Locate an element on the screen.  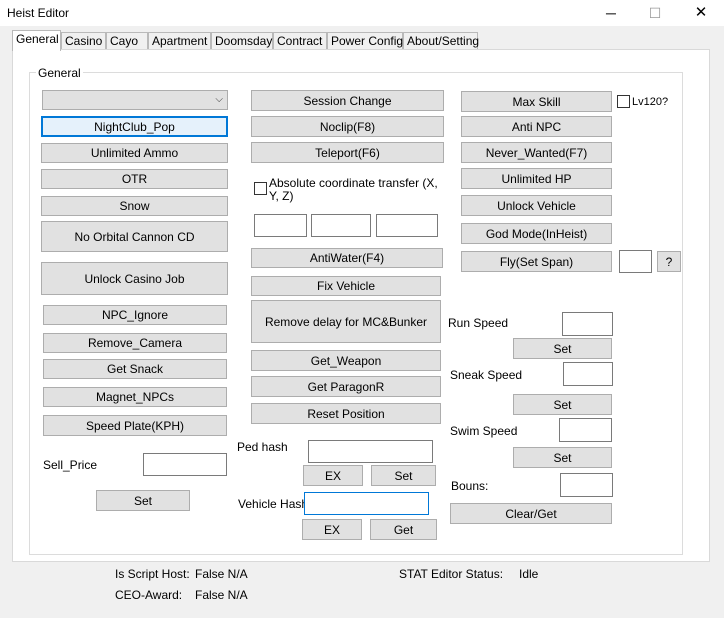
sell-price-label: Sell_Price is located at coordinates (70, 465).